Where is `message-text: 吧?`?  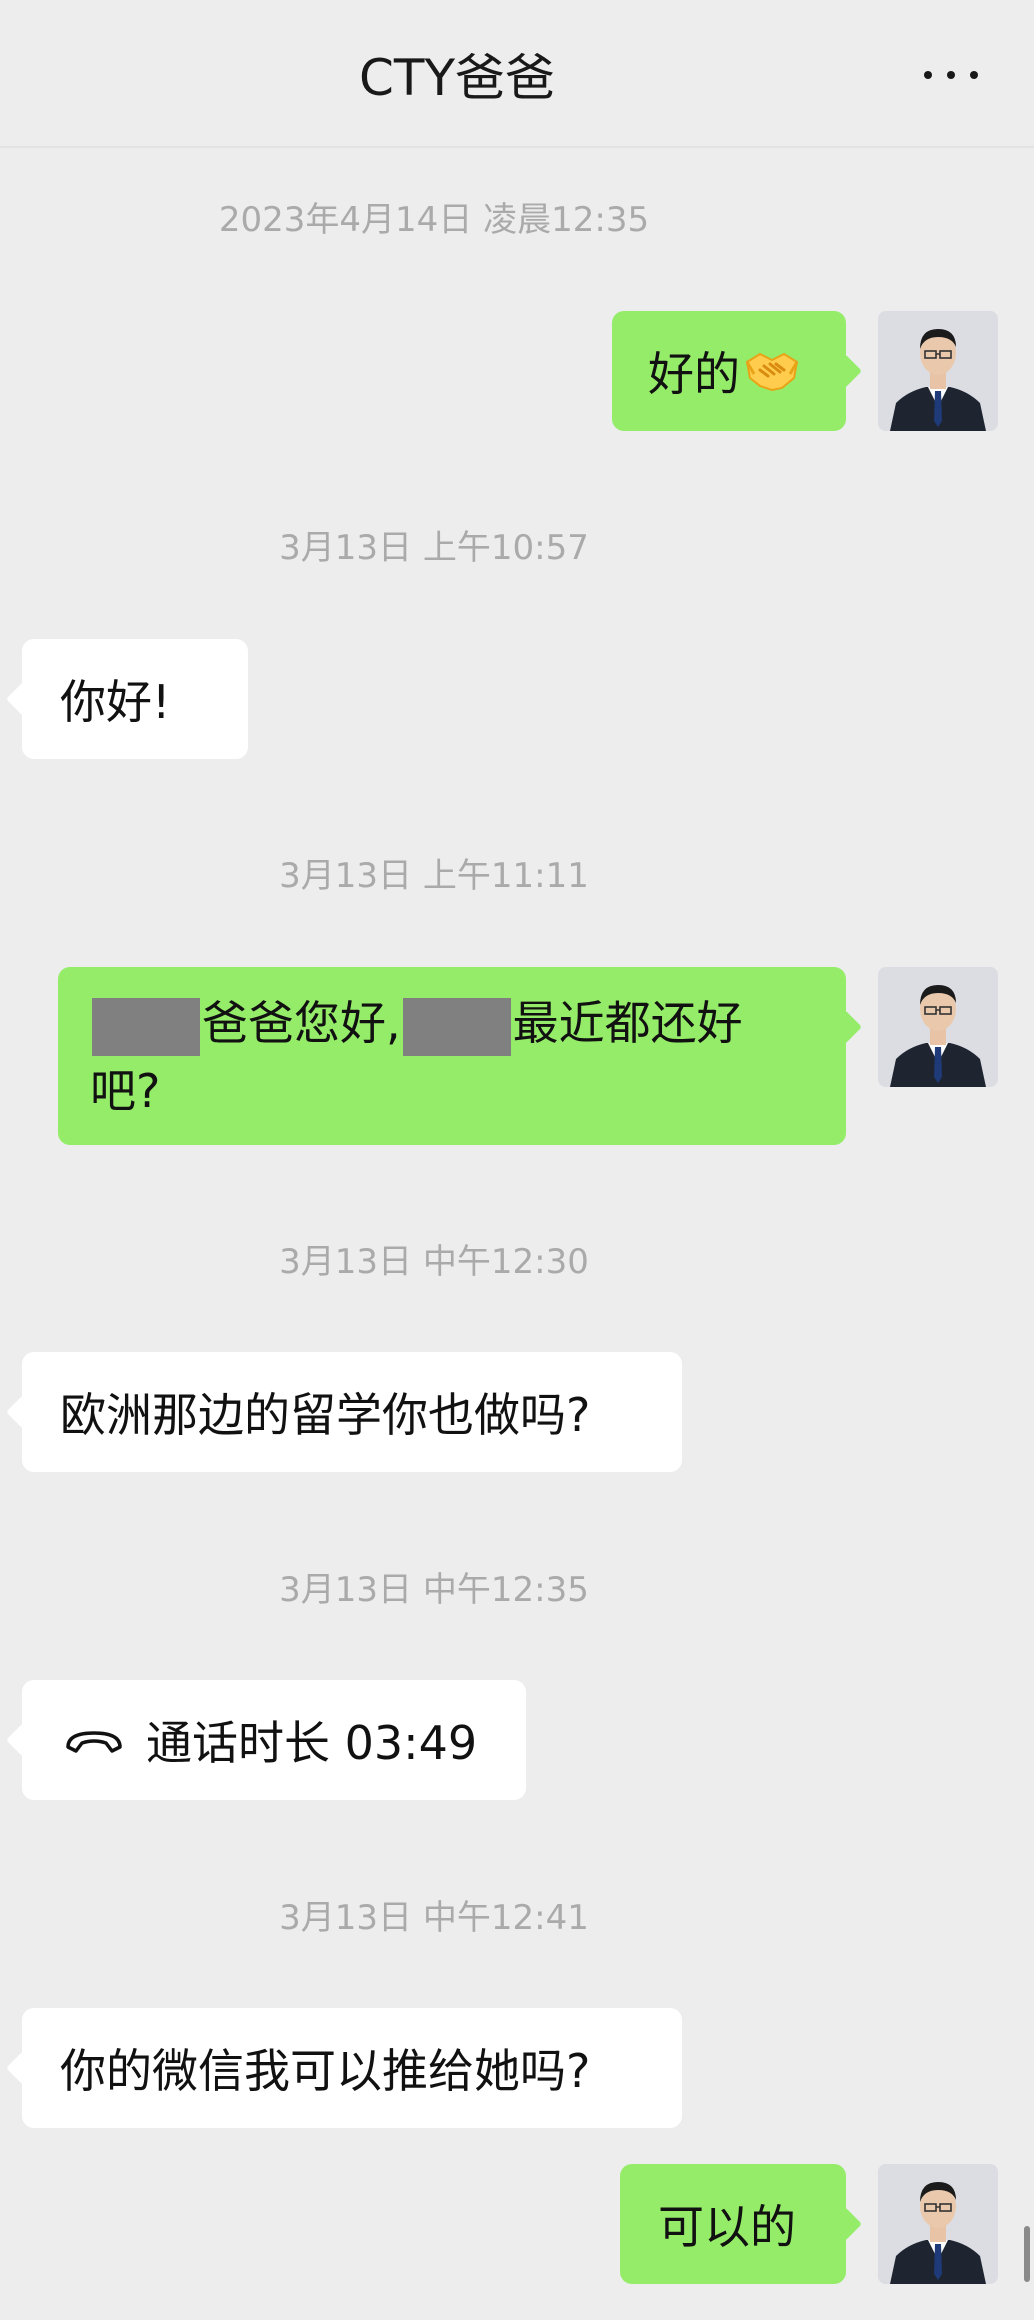
message-text: 吧? is located at coordinates (125, 1091).